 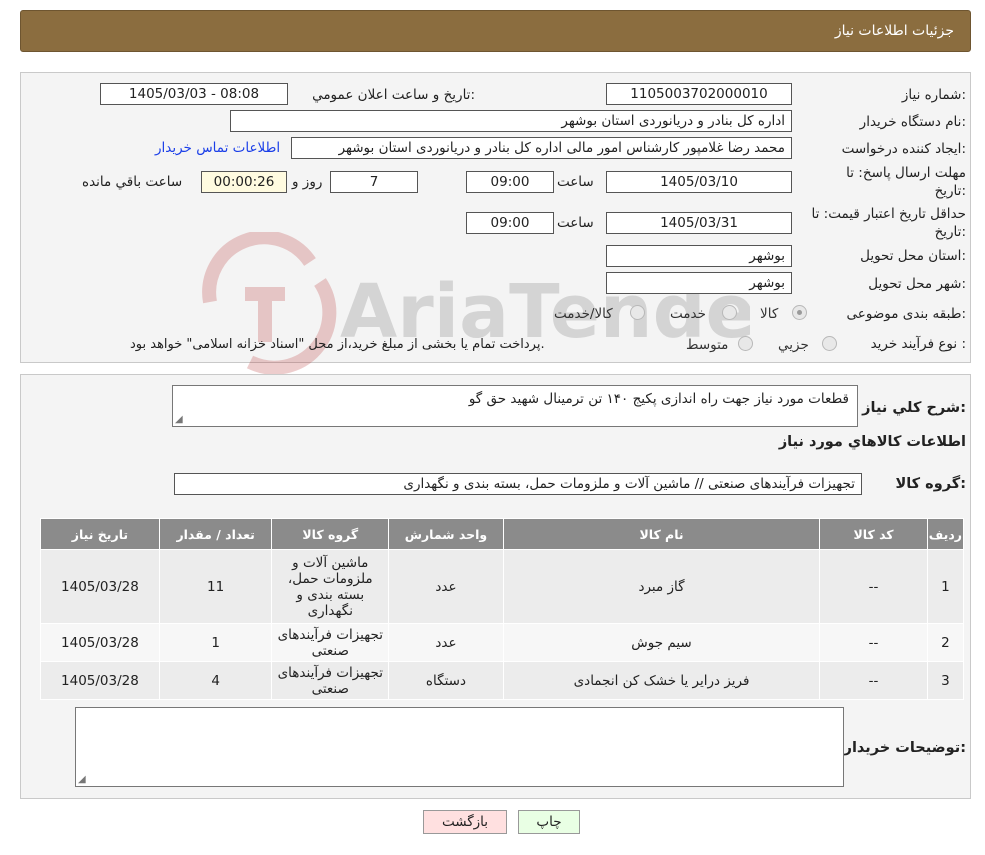 I want to click on buyer-org-label: نام دستگاه خريدار:, so click(x=912, y=122).